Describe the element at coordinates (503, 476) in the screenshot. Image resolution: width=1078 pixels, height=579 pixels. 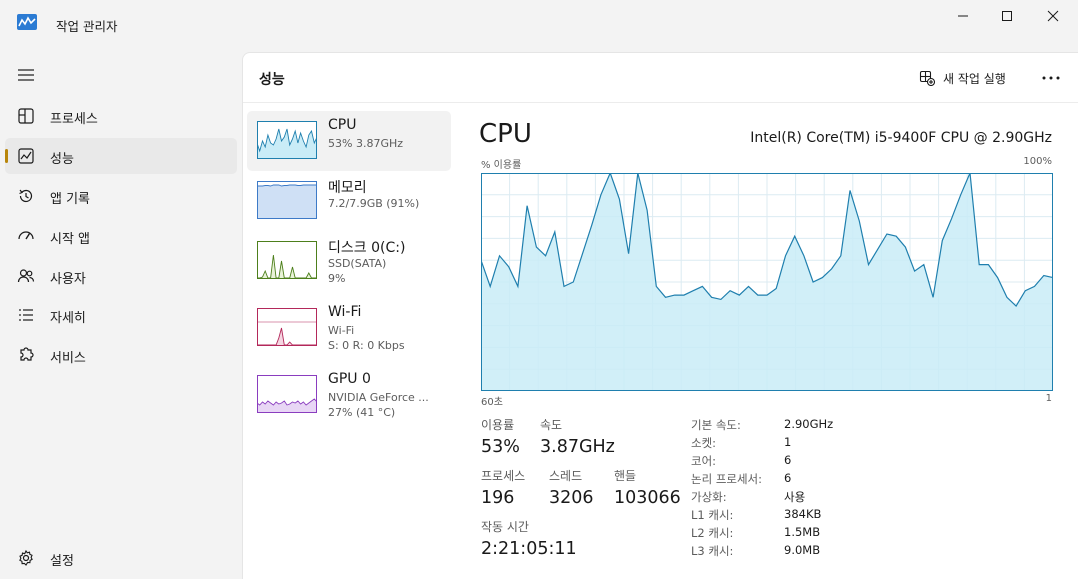
I see `processes-label: 프로세스` at that location.